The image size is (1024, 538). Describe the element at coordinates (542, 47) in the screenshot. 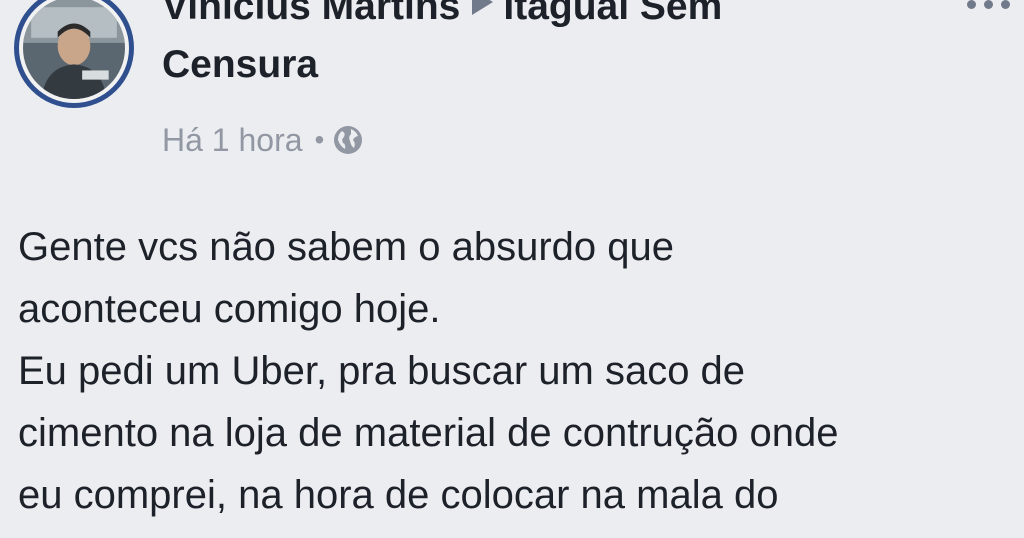

I see `post-header: Vinicius Martins Itaguaí Sem Censura` at that location.